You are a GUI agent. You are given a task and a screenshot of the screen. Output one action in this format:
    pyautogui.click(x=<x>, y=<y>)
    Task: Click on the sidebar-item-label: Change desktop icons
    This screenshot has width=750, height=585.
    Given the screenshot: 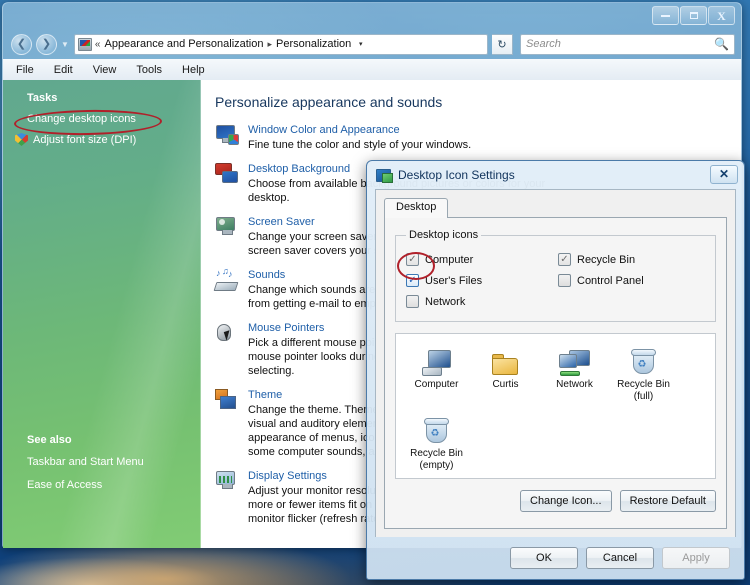 What is the action you would take?
    pyautogui.click(x=81, y=119)
    